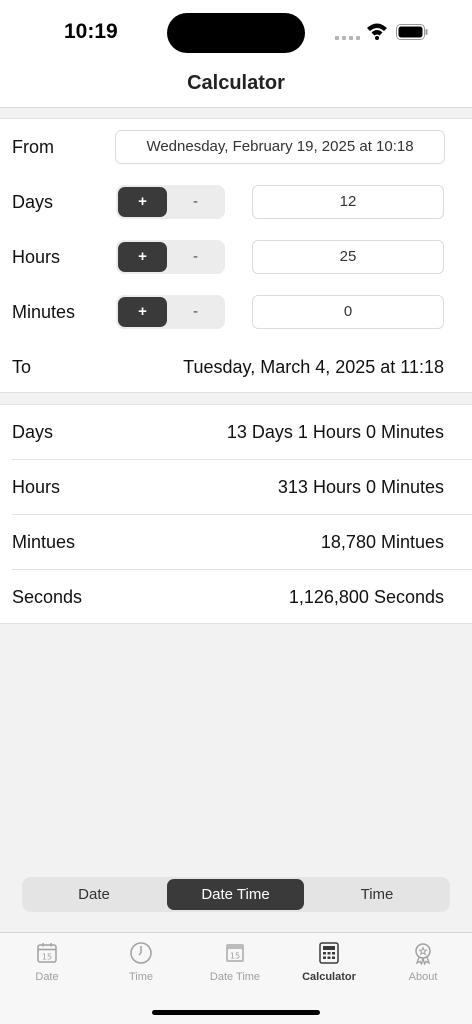  I want to click on tab-label: About, so click(423, 977).